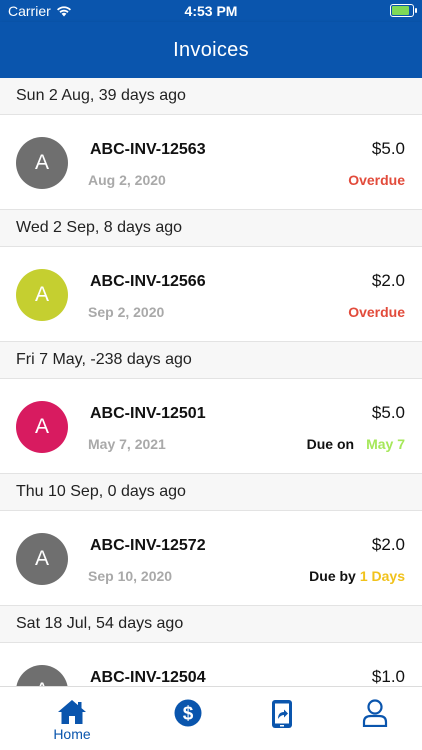 The width and height of the screenshot is (422, 750). I want to click on invoice-status: Due on May 7, so click(356, 444).